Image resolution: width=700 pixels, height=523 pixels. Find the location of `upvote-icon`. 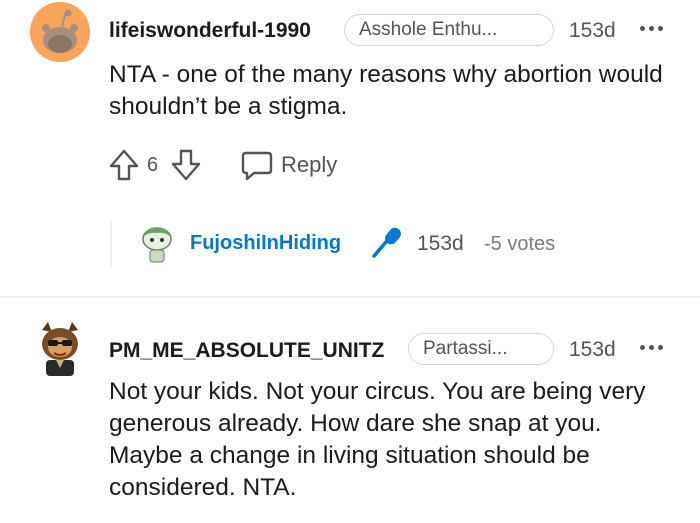

upvote-icon is located at coordinates (124, 165).